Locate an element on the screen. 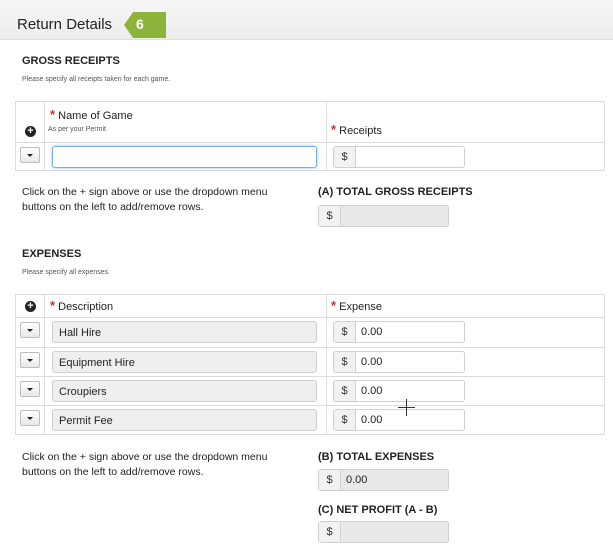  gross-receipts-title: GROSS RECEIPTS is located at coordinates (71, 61).